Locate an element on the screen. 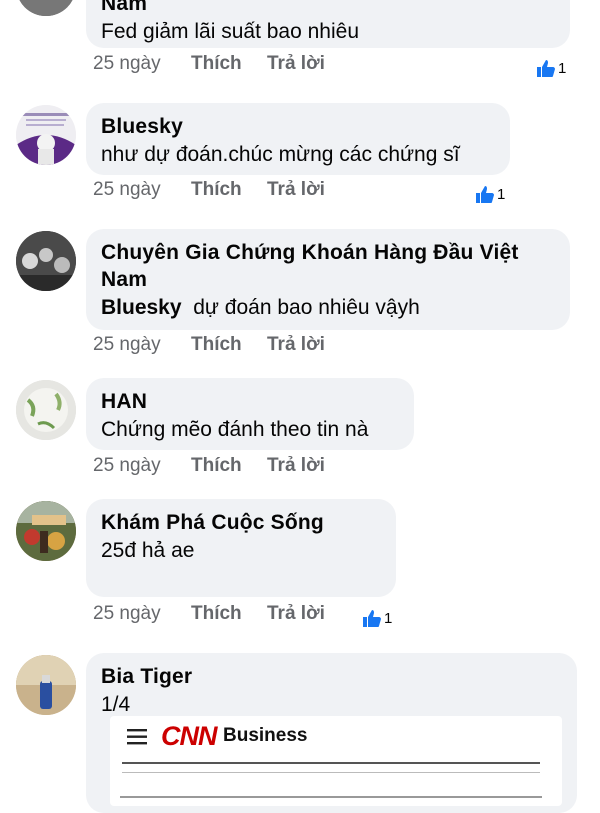 Image resolution: width=600 pixels, height=813 pixels. comment-author-line1: Chuyên Gia Chứng Khoán Hàng Đầu Việt is located at coordinates (310, 252).